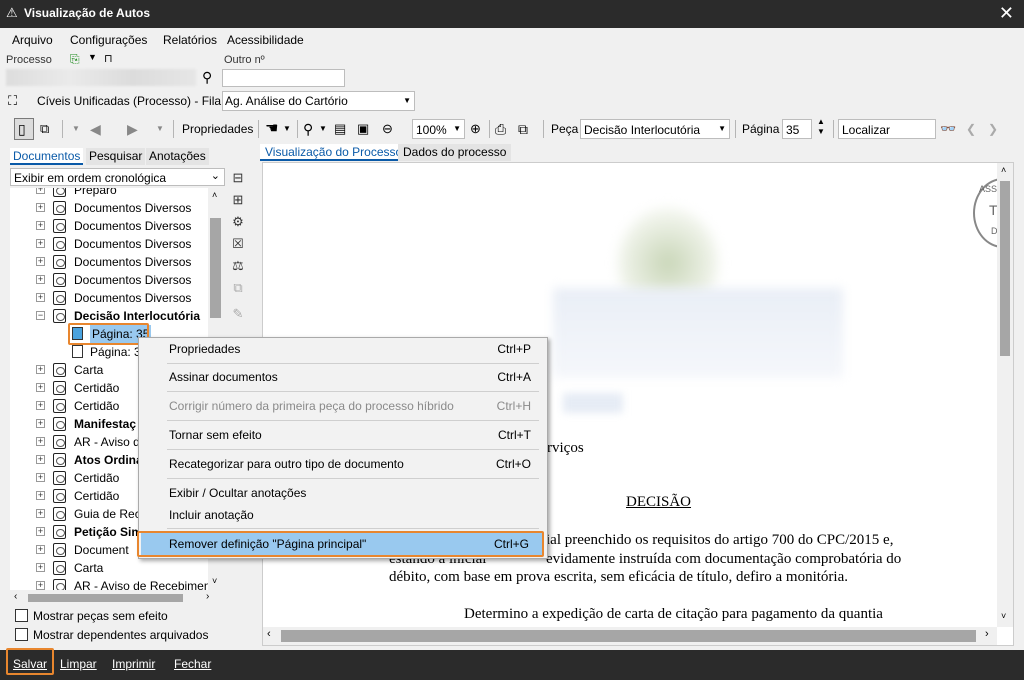 The image size is (1024, 680). Describe the element at coordinates (215, 268) in the screenshot. I see `scroll-thumb` at that location.